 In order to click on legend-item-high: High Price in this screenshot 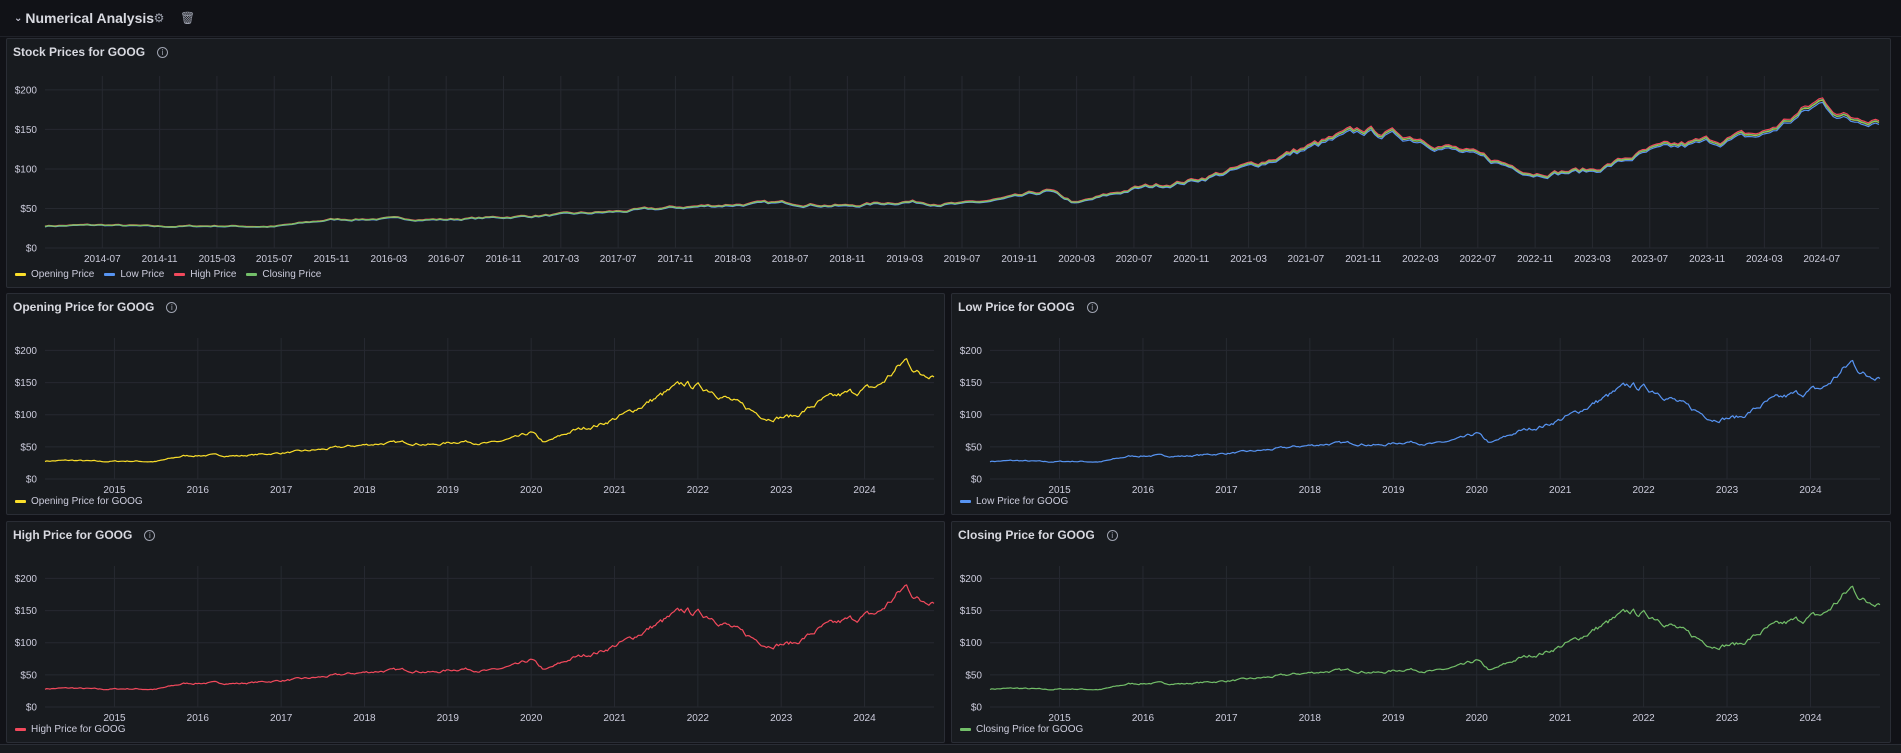, I will do `click(205, 274)`.